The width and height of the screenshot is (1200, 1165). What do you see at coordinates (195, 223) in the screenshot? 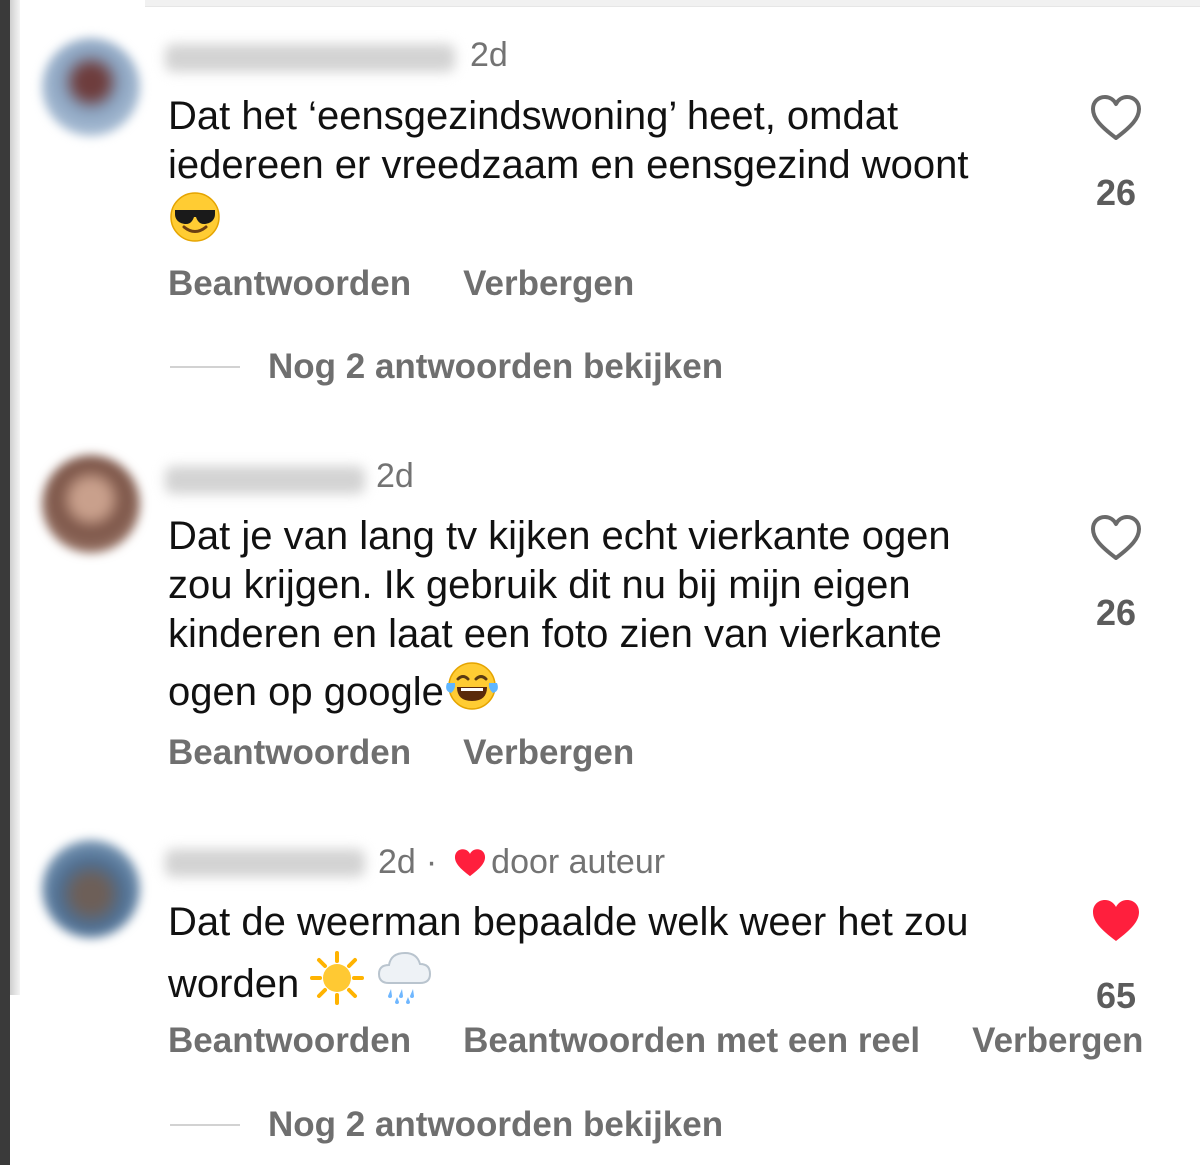
I see `smiling-face-with-sunglasses-icon` at bounding box center [195, 223].